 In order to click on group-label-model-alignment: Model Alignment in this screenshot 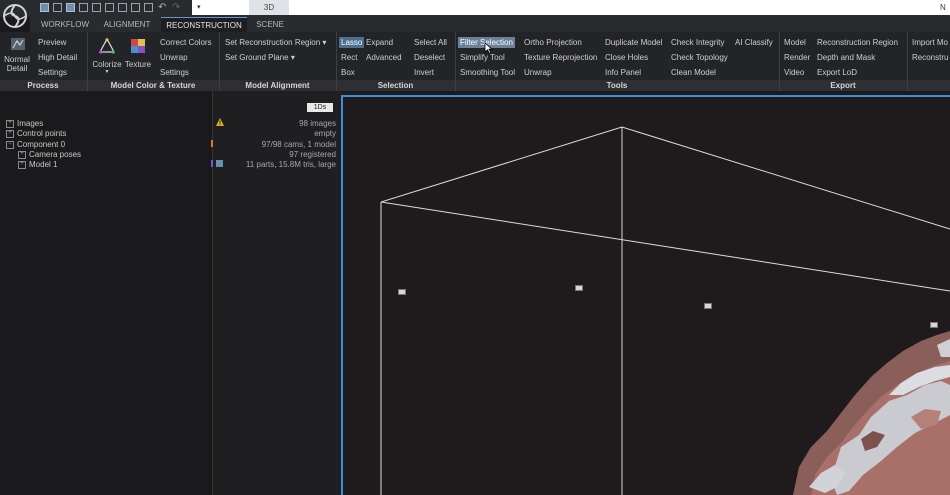, I will do `click(277, 85)`.